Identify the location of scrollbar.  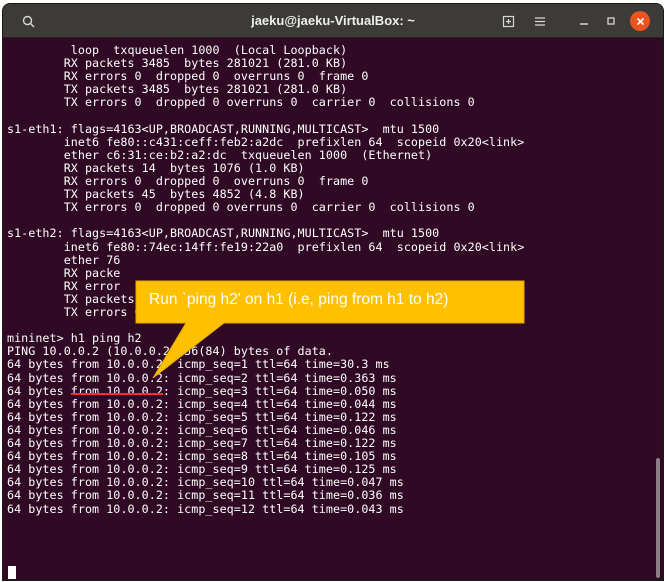
(658, 518).